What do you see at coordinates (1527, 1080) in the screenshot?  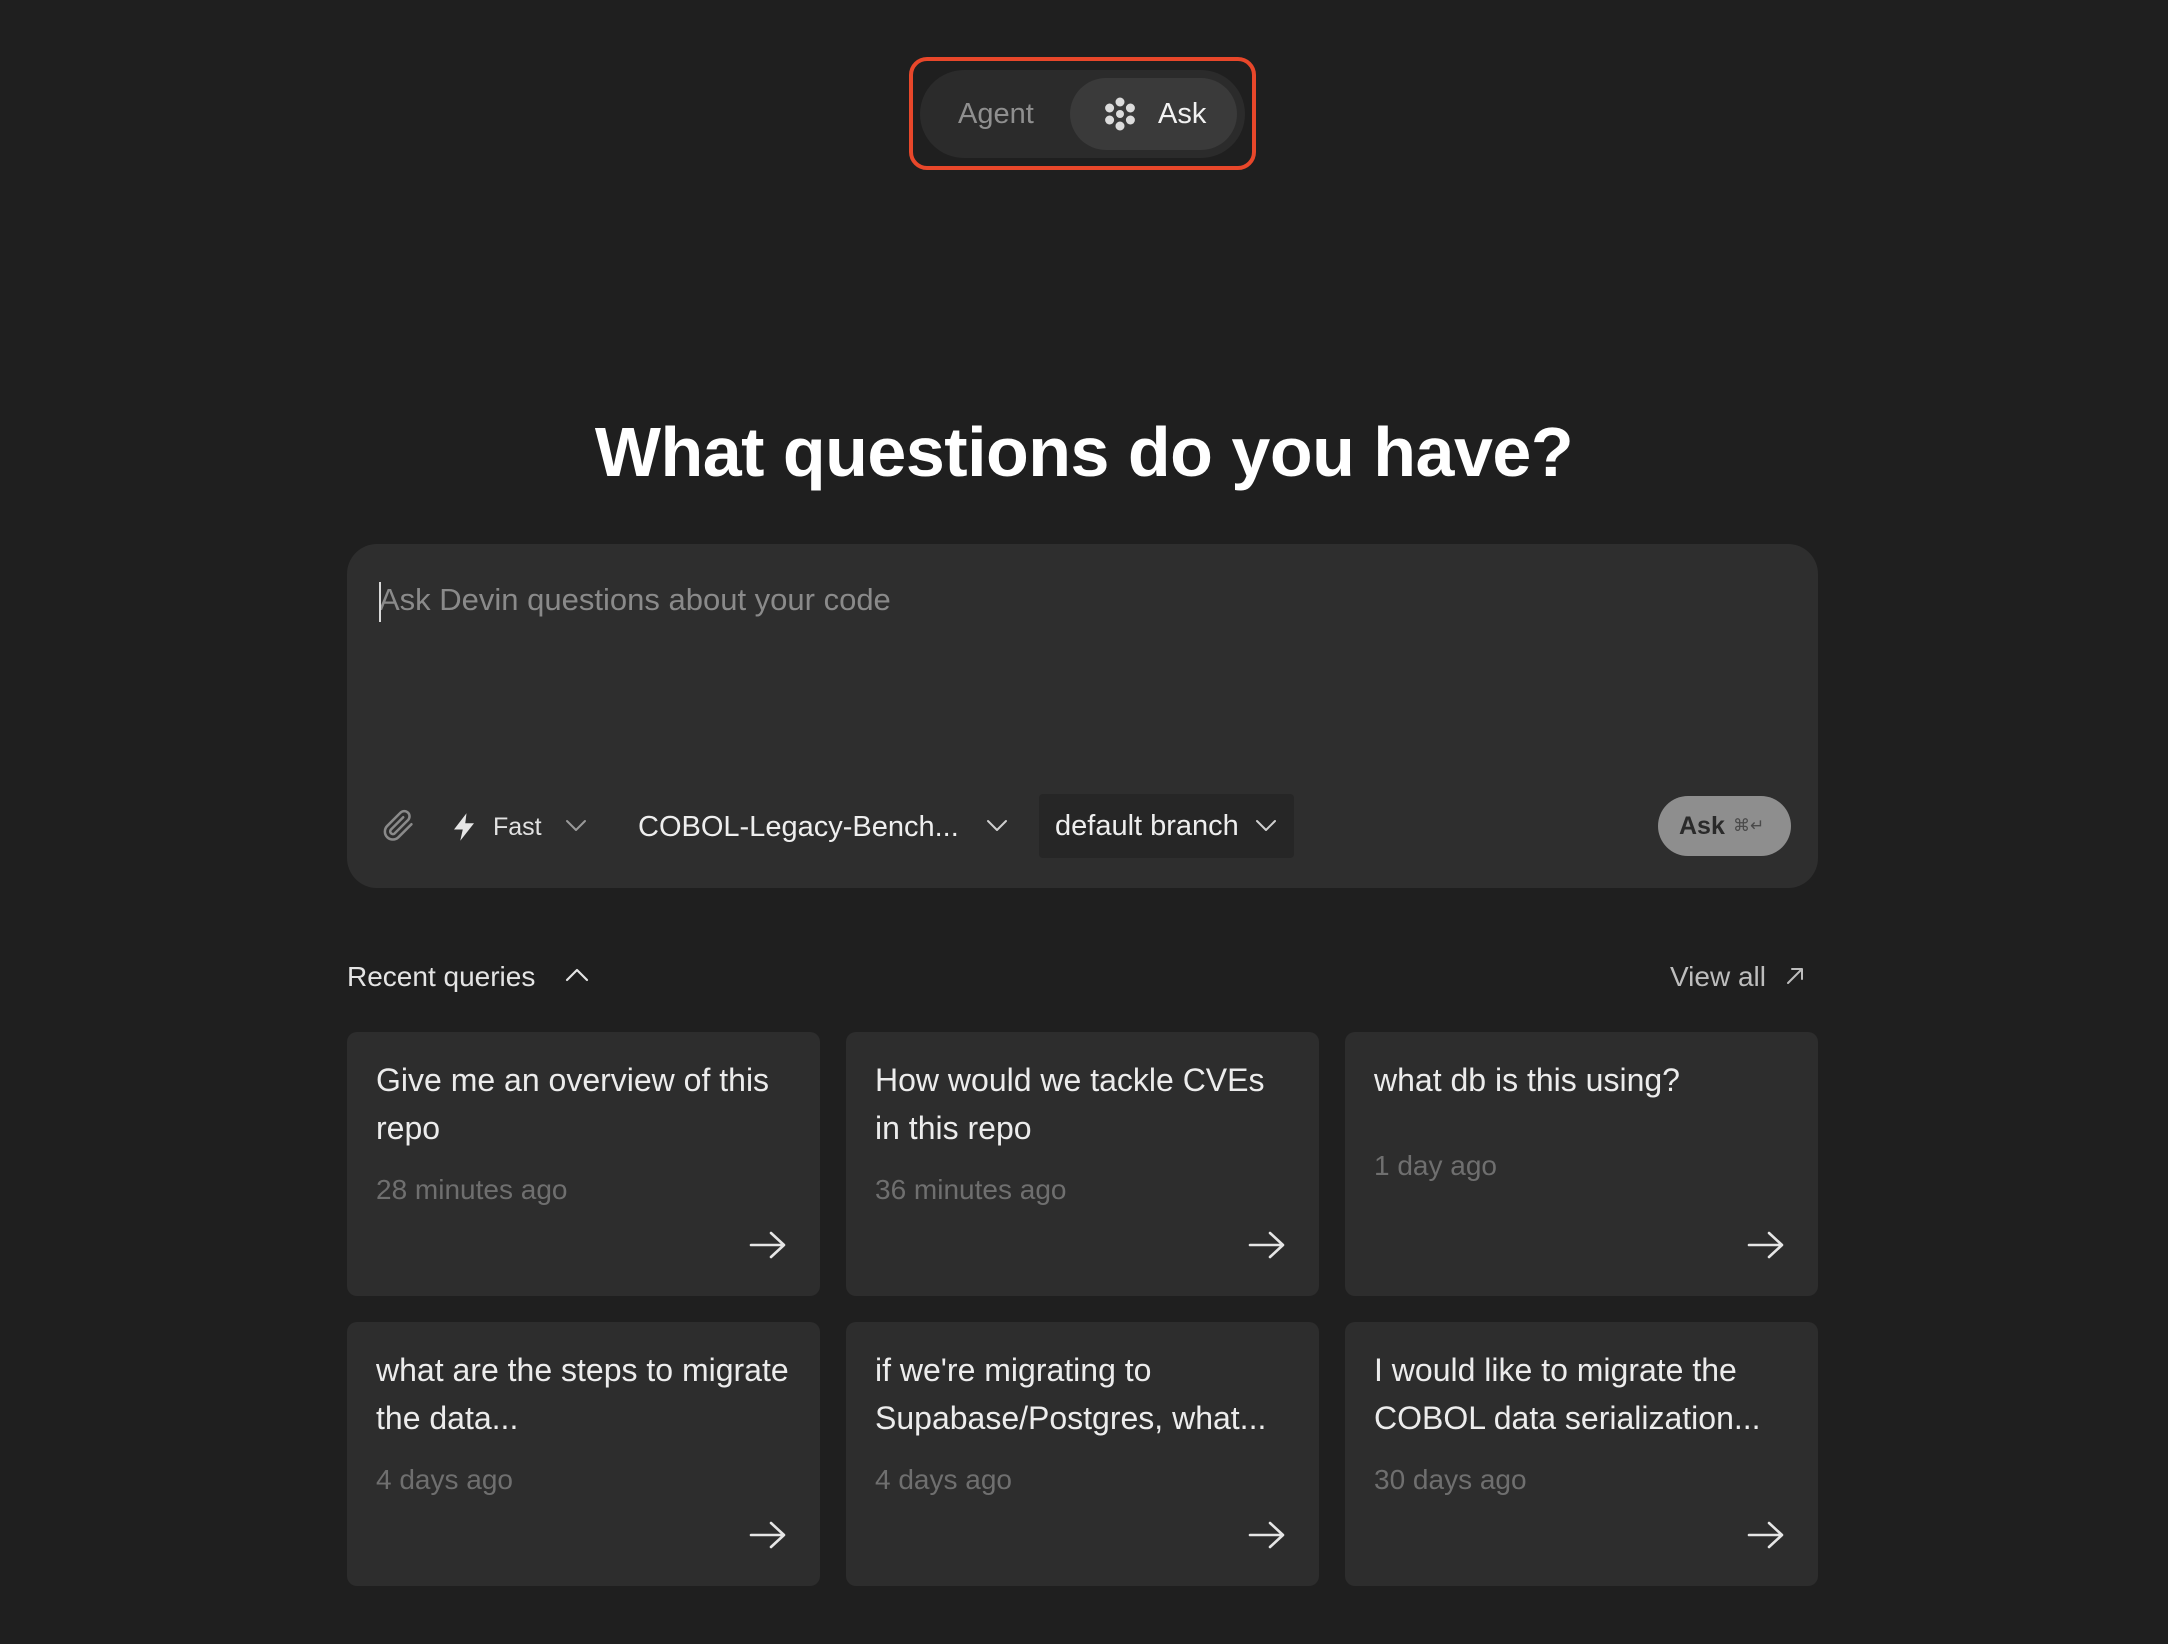 I see `recent-query-text: what db is this using?` at bounding box center [1527, 1080].